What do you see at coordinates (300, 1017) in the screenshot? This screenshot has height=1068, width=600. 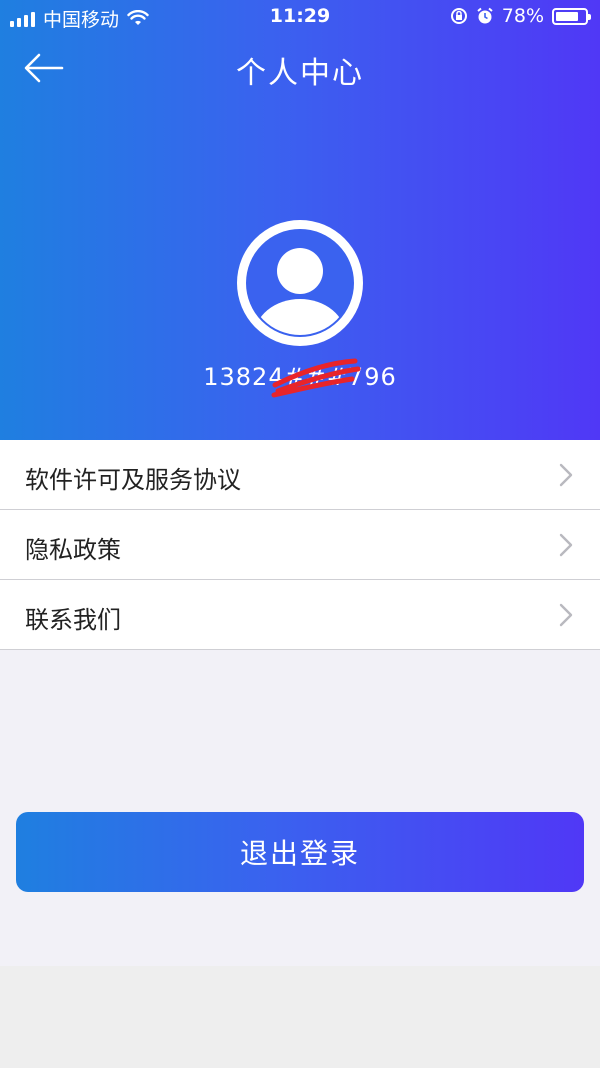 I see `bottom-area` at bounding box center [300, 1017].